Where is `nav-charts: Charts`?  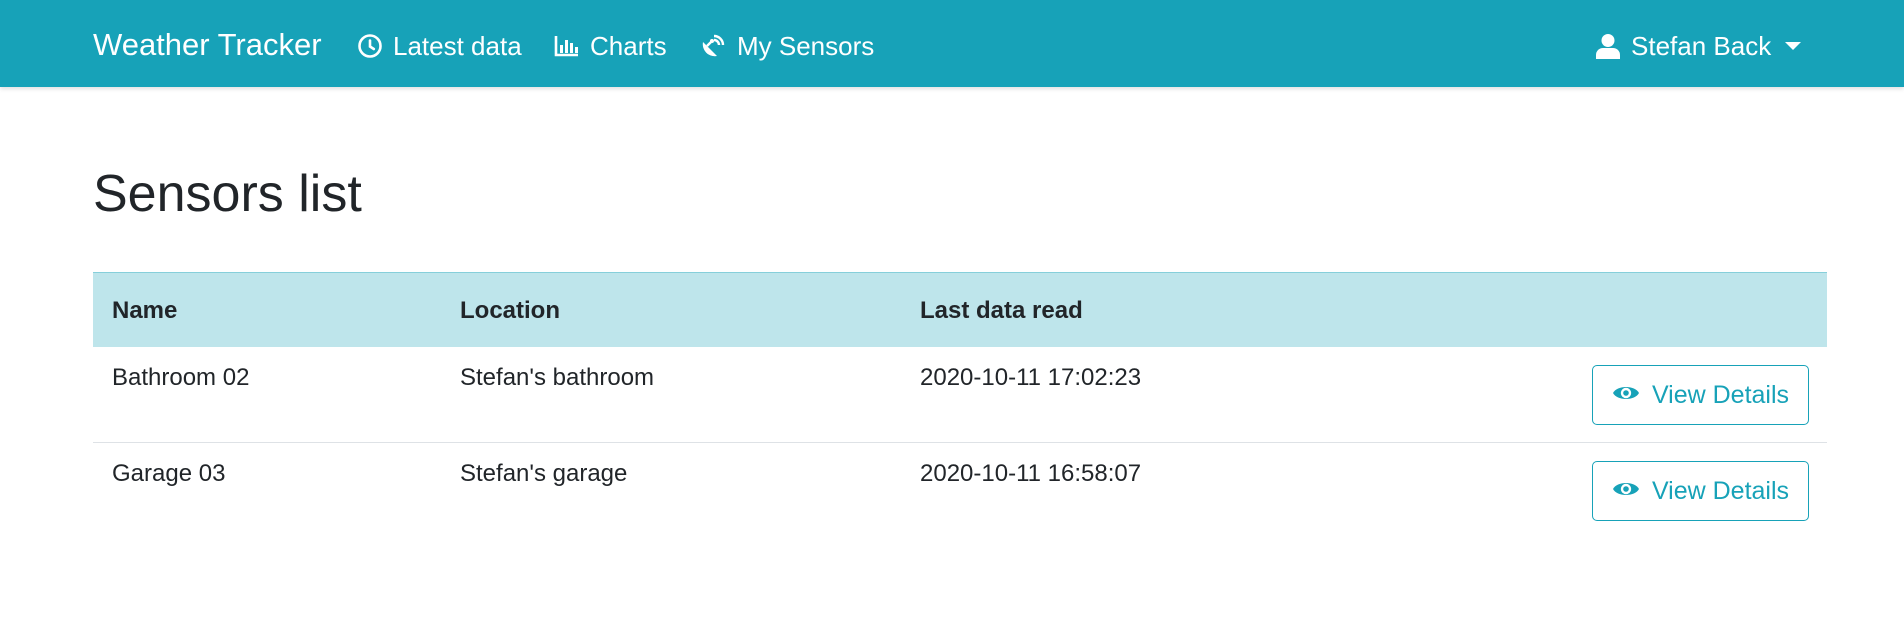 nav-charts: Charts is located at coordinates (610, 46).